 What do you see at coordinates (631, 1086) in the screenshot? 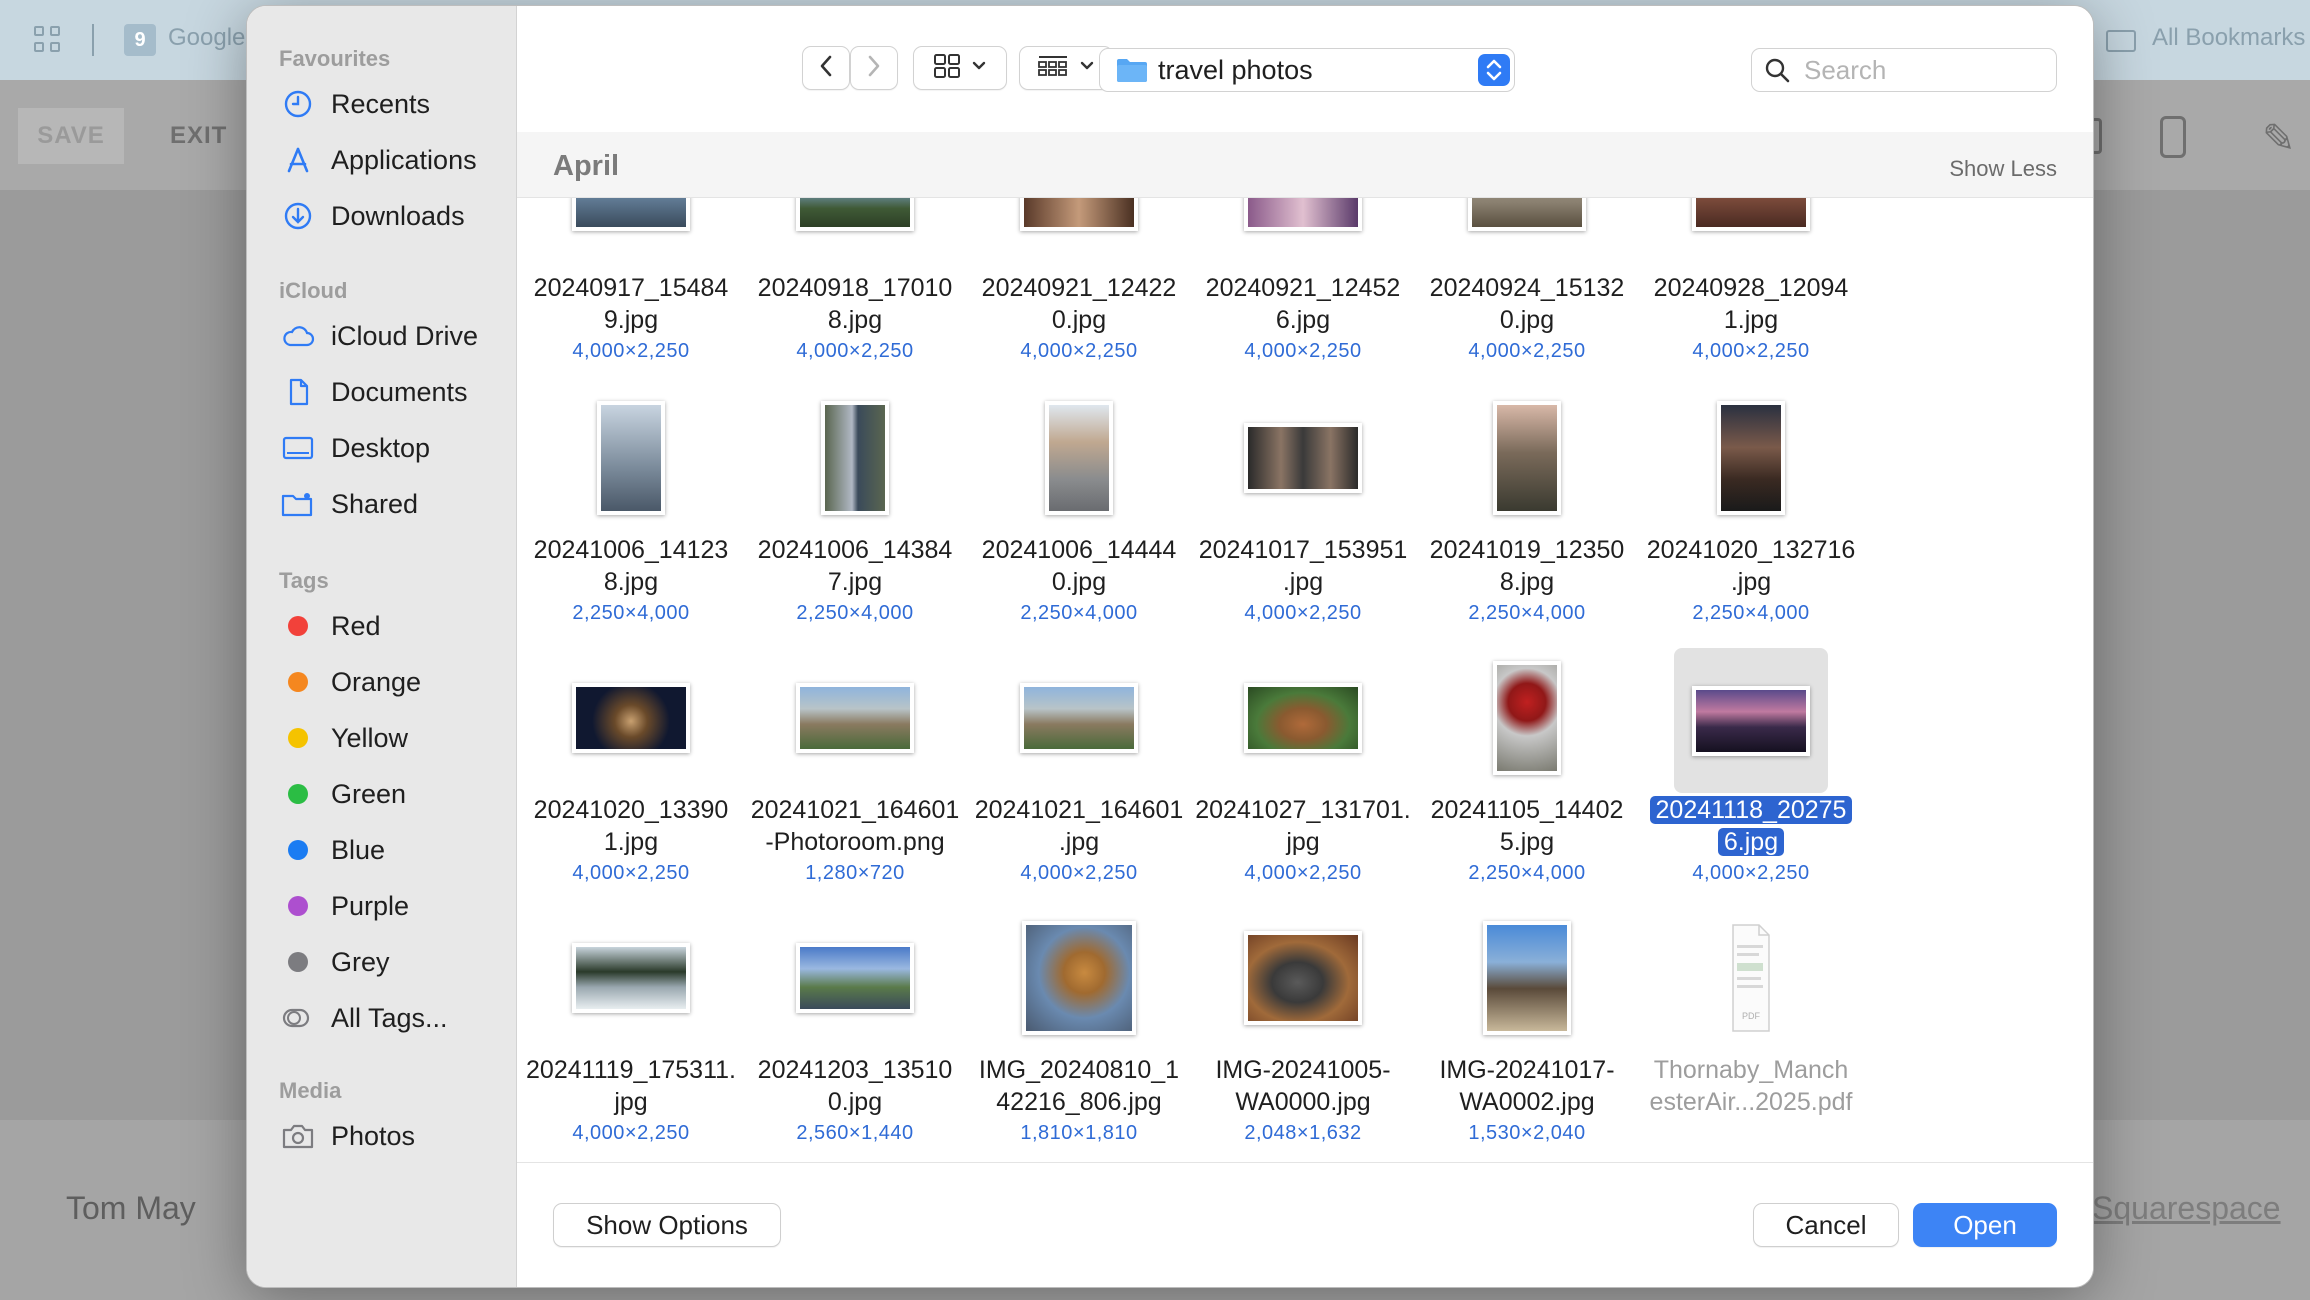
I see `file-name: 20241119_175311. jpg` at bounding box center [631, 1086].